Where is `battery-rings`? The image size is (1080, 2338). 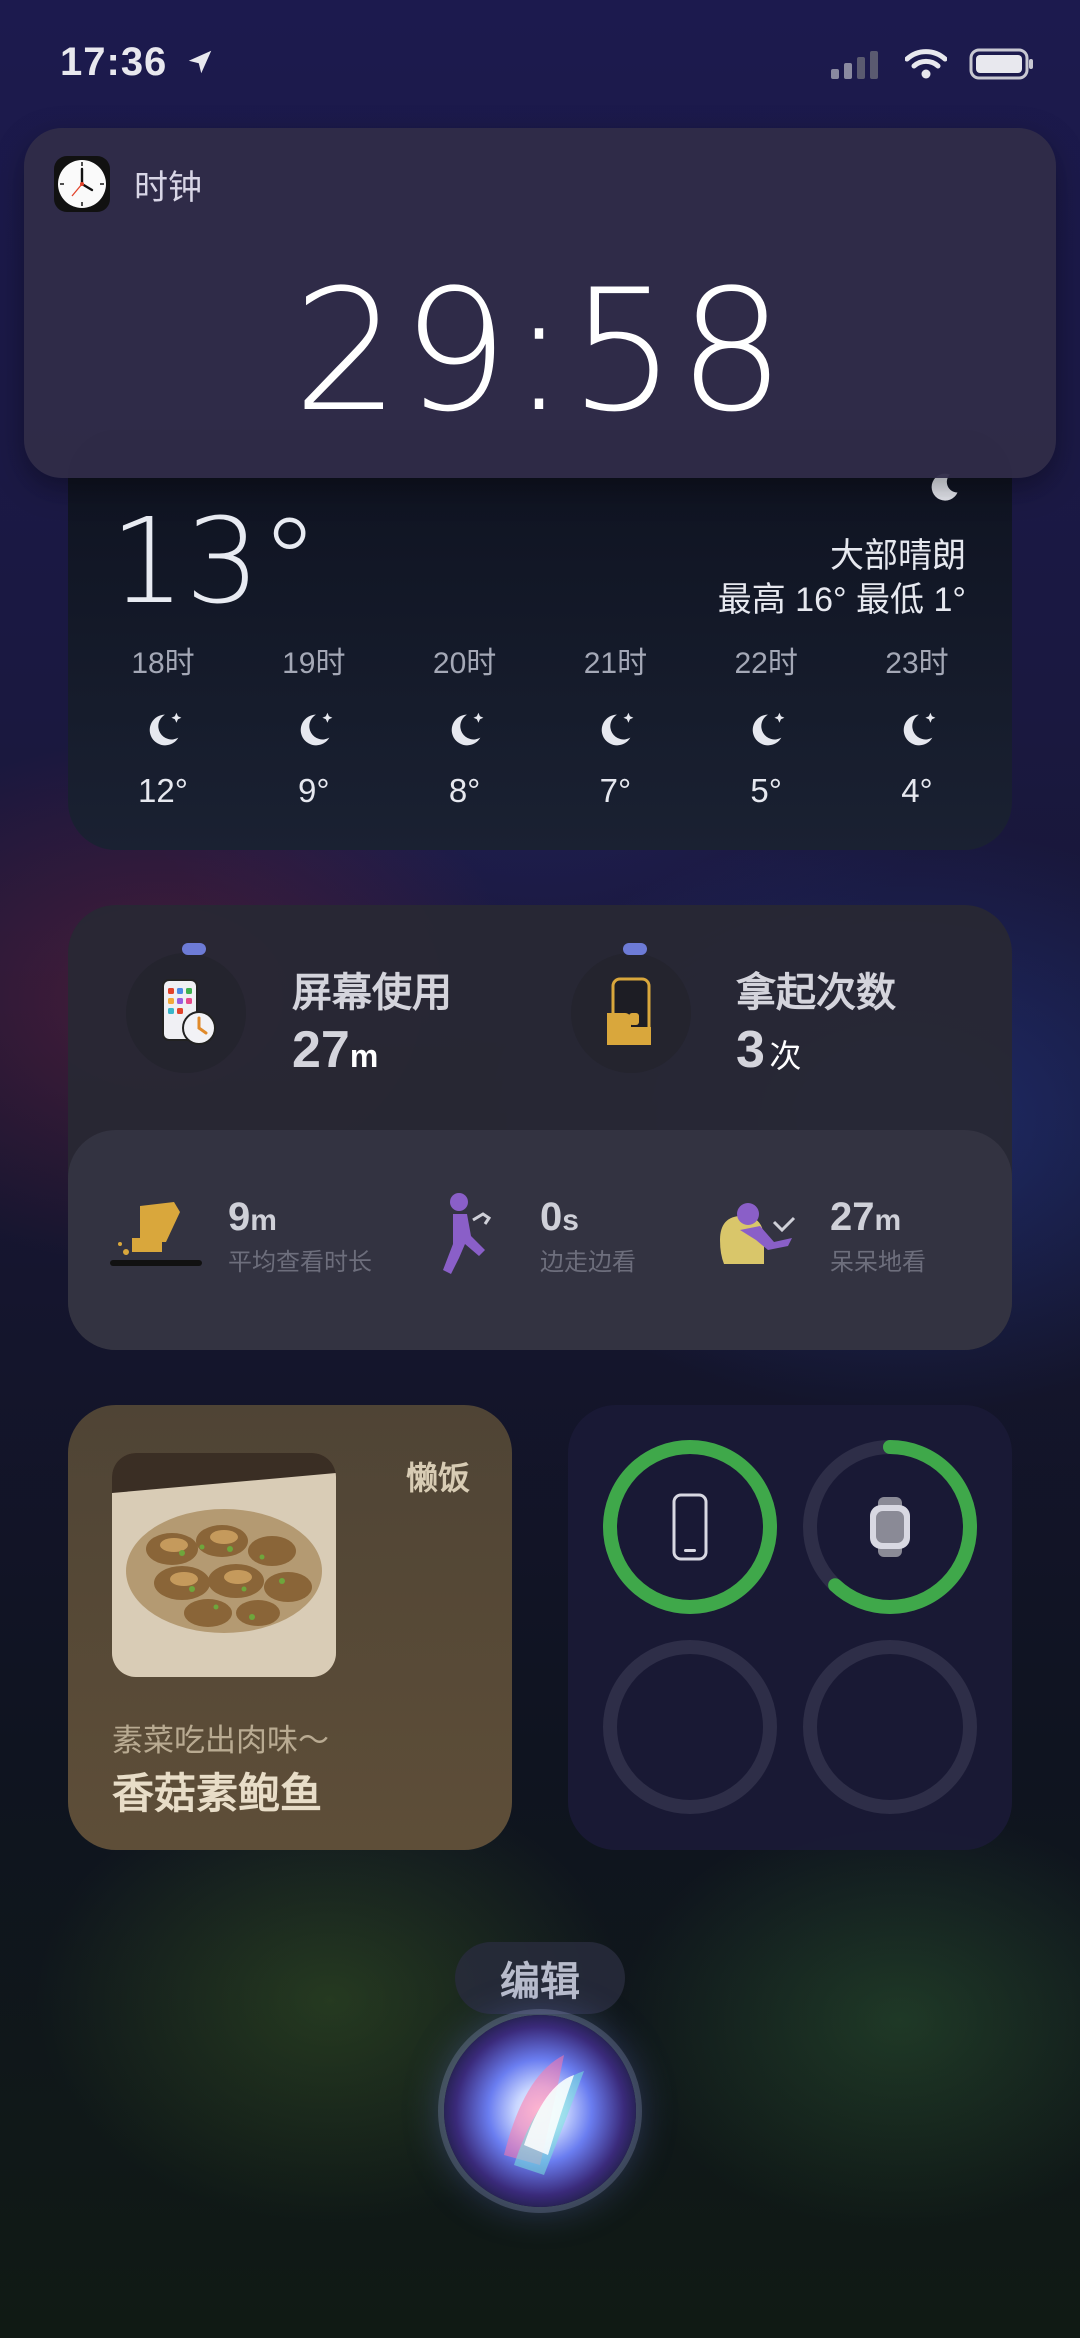
battery-rings is located at coordinates (790, 1627).